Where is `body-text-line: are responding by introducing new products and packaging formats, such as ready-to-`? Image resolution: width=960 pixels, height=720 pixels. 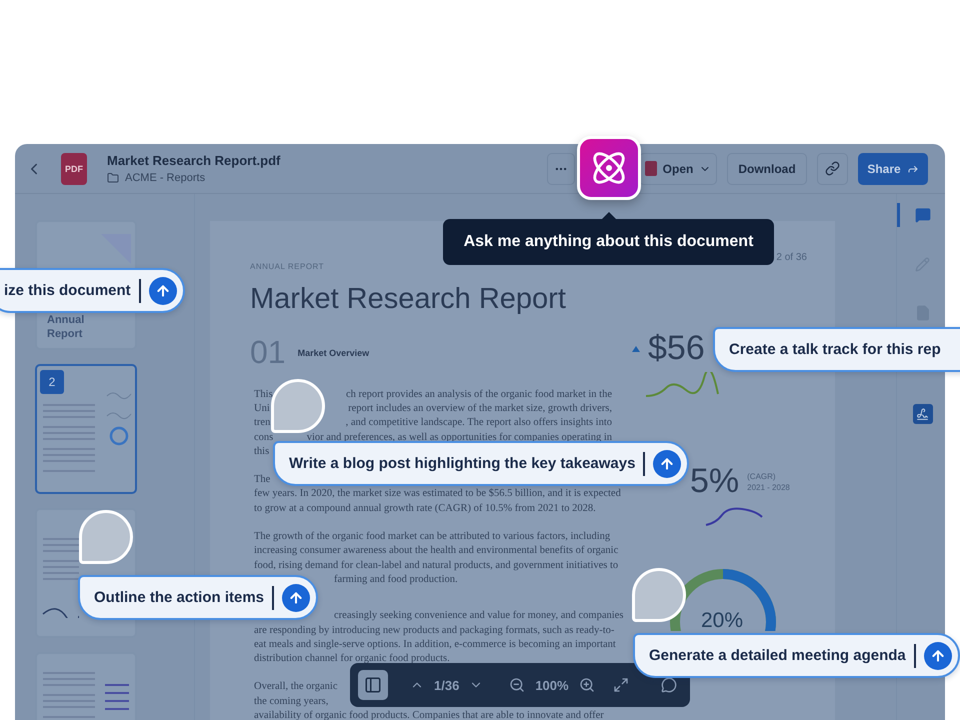
body-text-line: are responding by introducing new products and packaging formats, such as ready-to- is located at coordinates (434, 630).